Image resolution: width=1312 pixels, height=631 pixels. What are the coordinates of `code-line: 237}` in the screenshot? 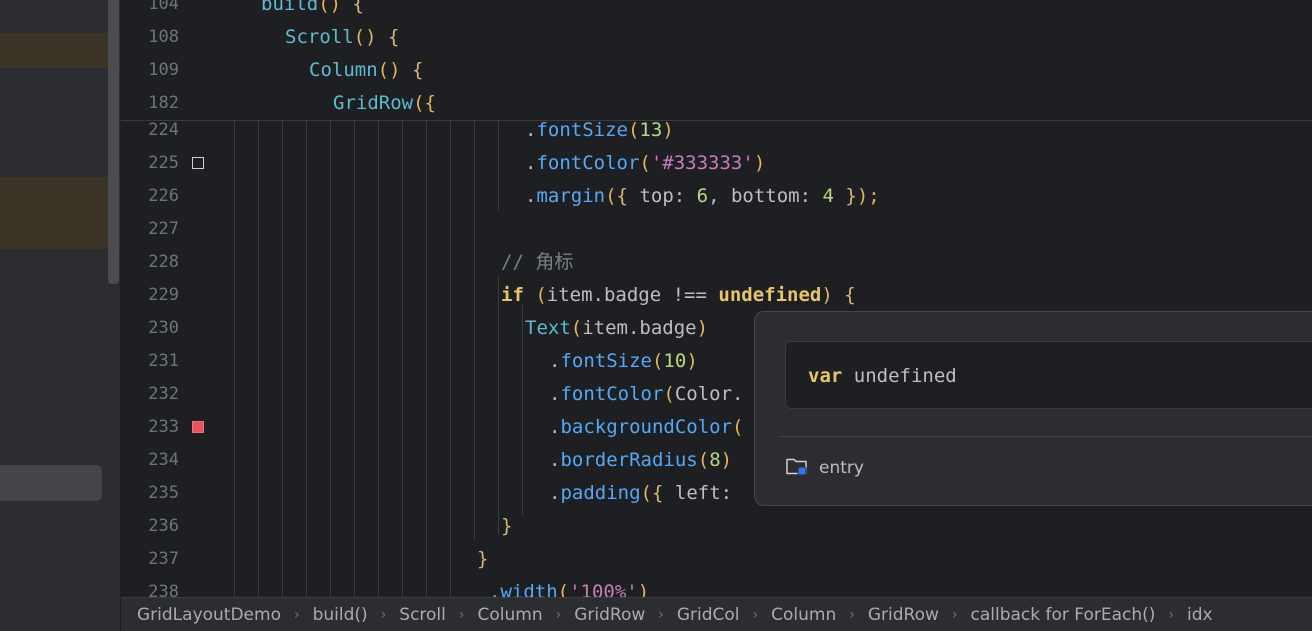 It's located at (716, 559).